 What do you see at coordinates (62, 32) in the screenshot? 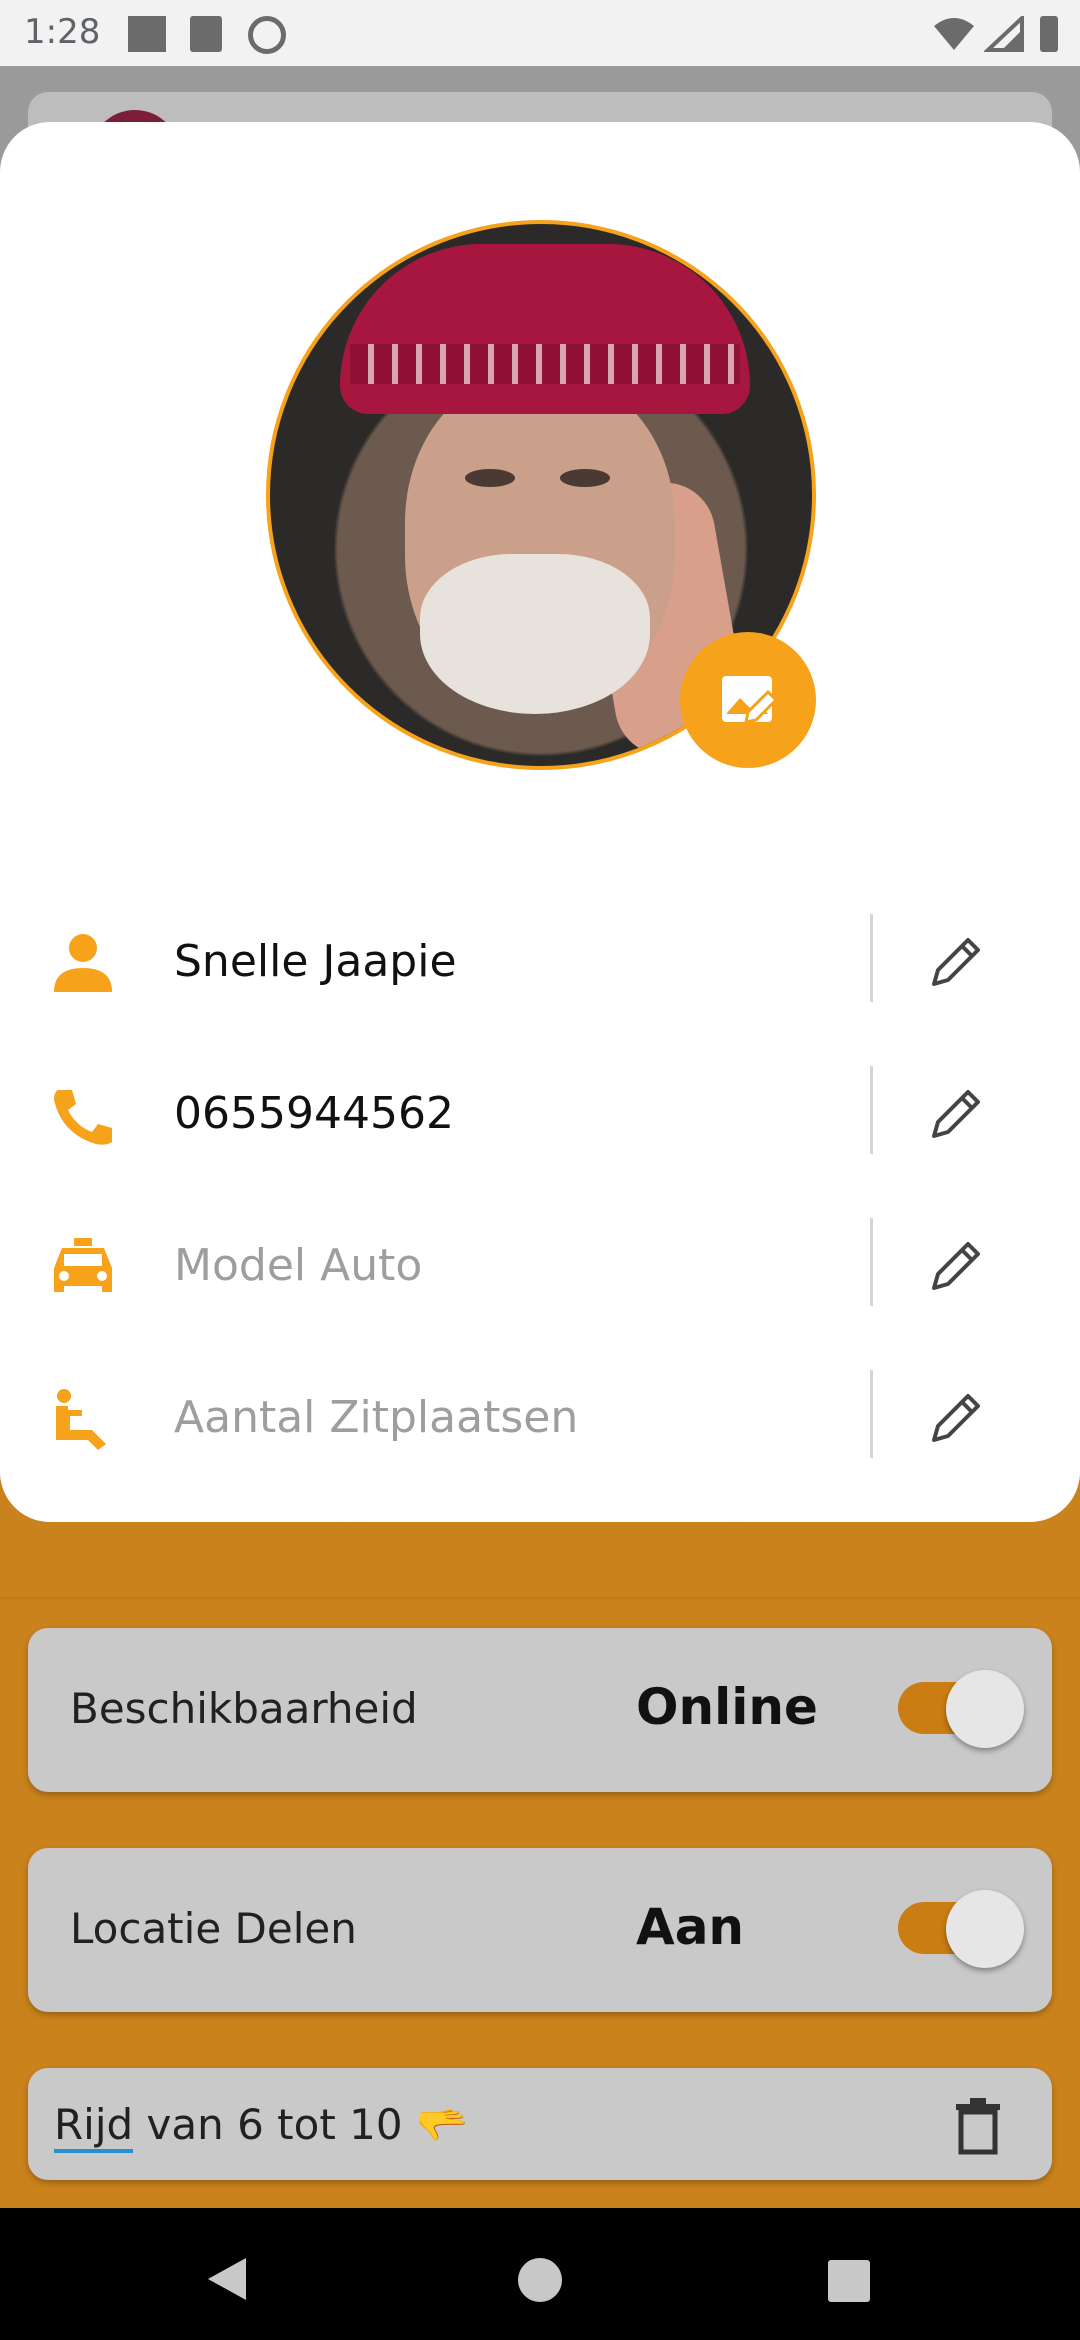
I see `status-time: 1:28` at bounding box center [62, 32].